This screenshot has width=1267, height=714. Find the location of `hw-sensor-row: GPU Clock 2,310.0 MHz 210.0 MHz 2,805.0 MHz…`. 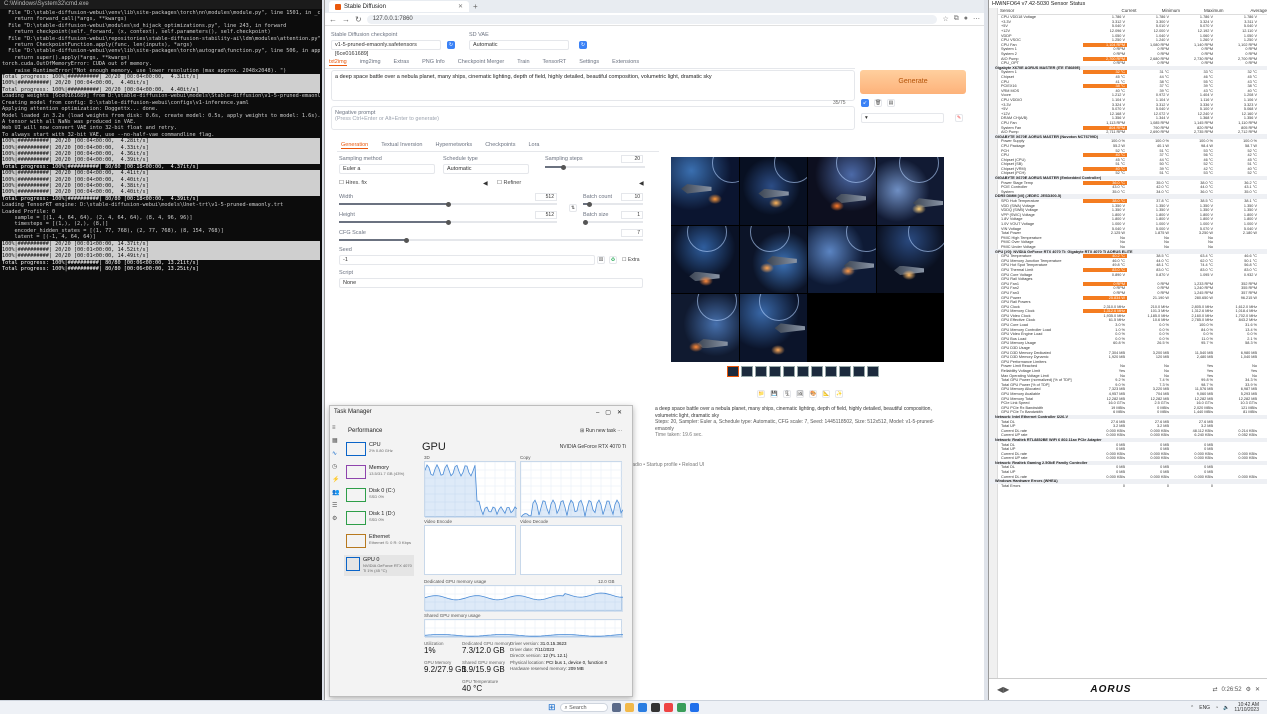

hw-sensor-row: GPU Clock 2,310.0 MHz 210.0 MHz 2,805.0 MHz… is located at coordinates (1128, 306).